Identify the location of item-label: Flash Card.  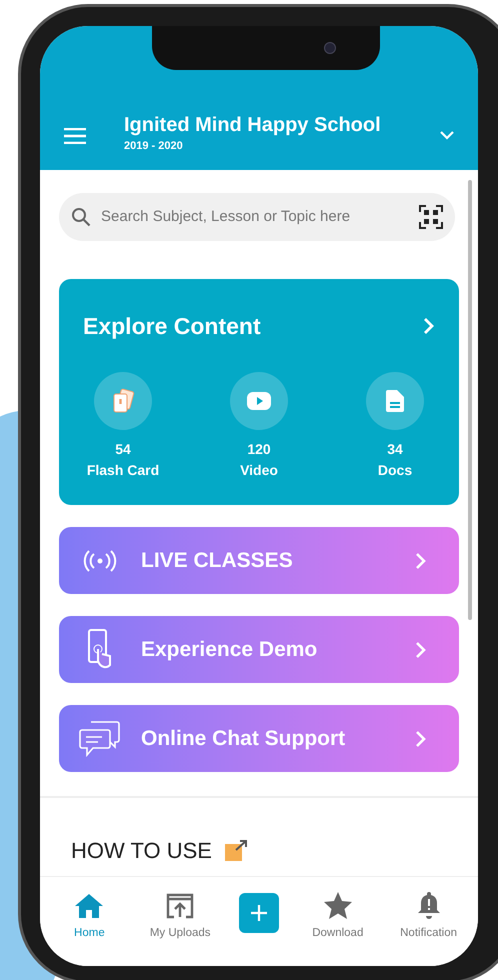
(123, 470).